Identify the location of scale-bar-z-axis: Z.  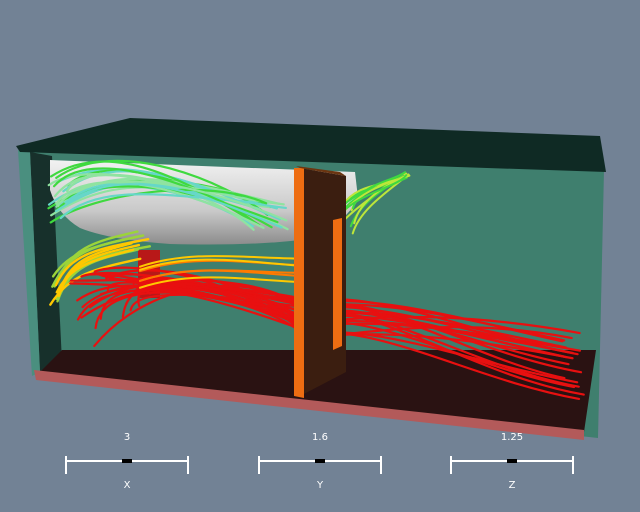
(512, 485).